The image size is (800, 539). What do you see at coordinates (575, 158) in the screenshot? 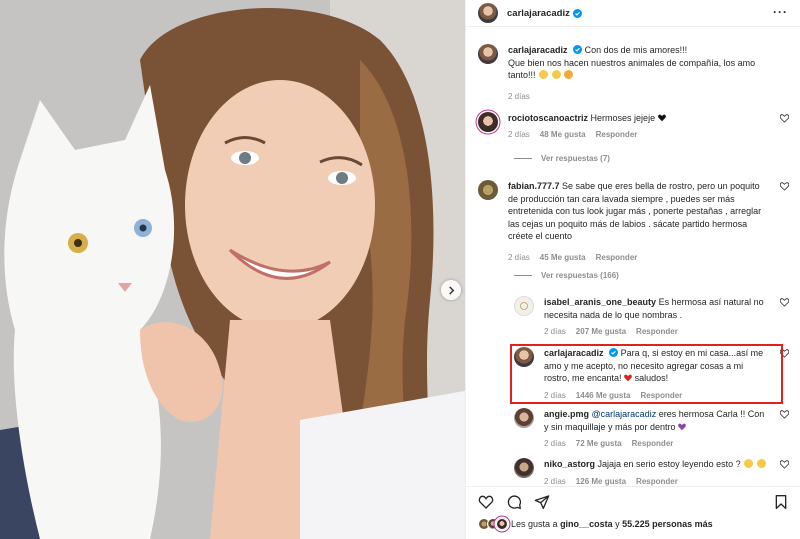
I see `view-replies-label: Ver respuestas (7)` at bounding box center [575, 158].